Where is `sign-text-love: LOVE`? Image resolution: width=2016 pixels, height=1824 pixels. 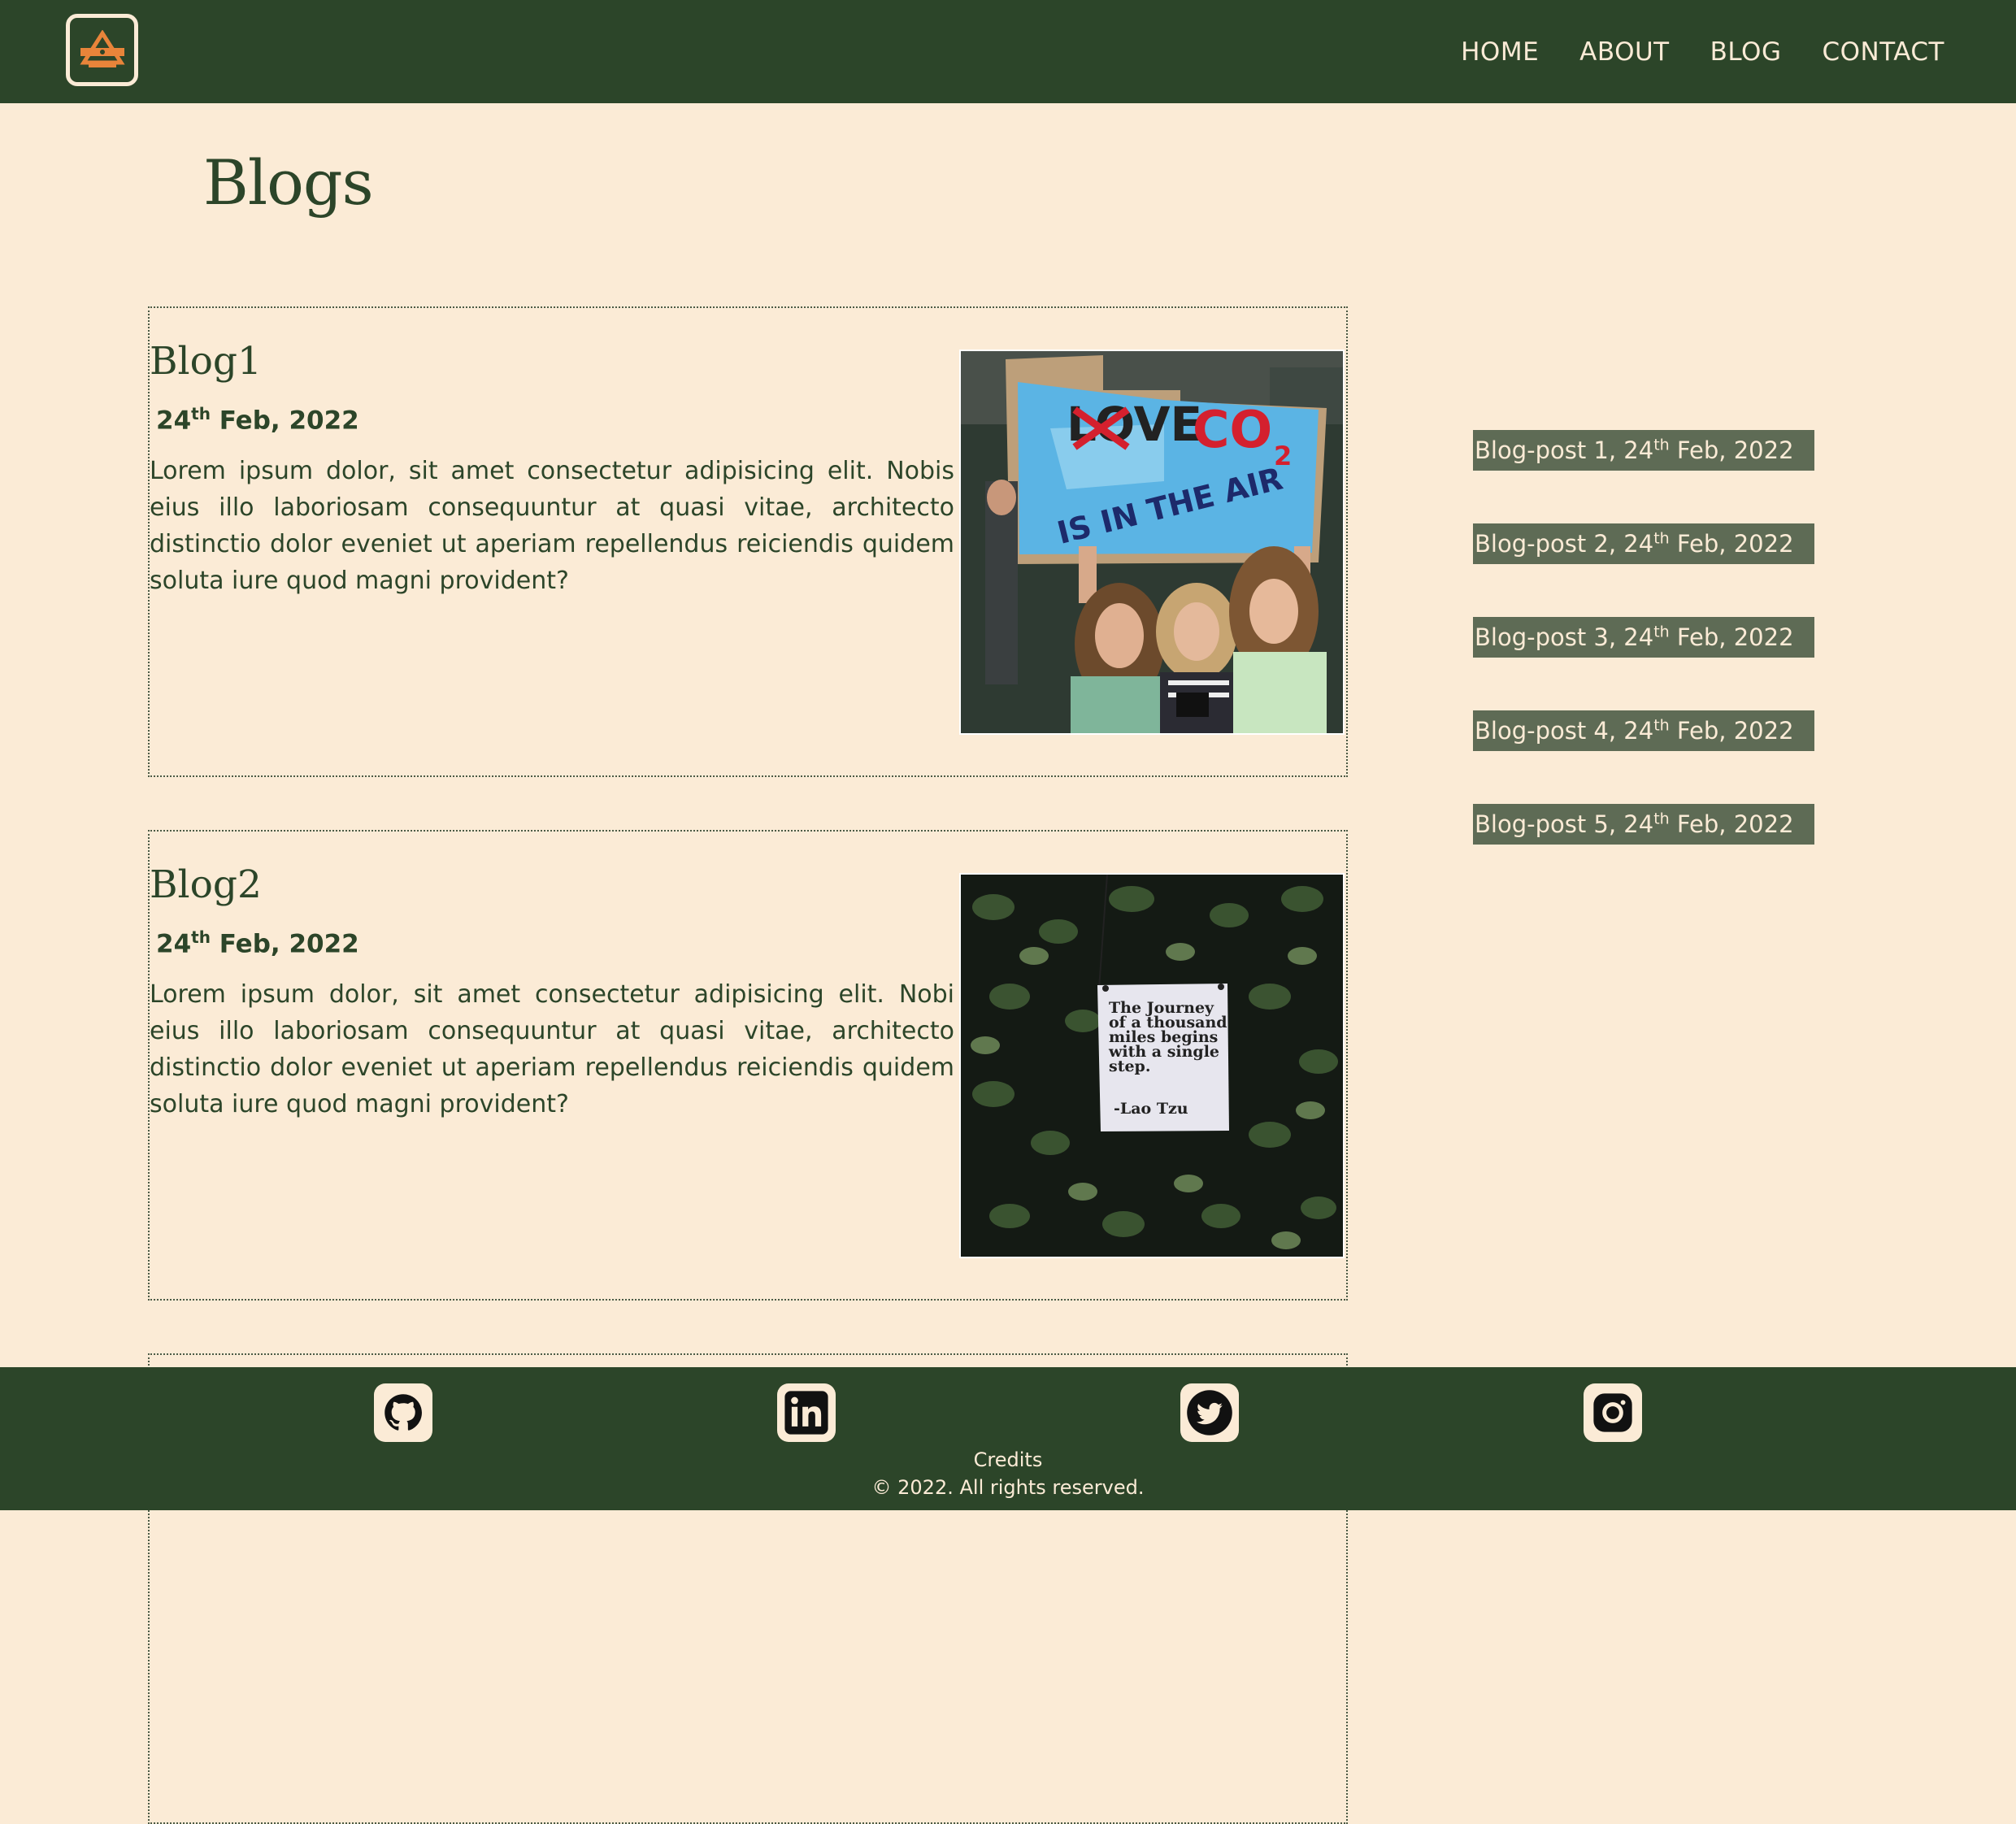 sign-text-love: LOVE is located at coordinates (1134, 425).